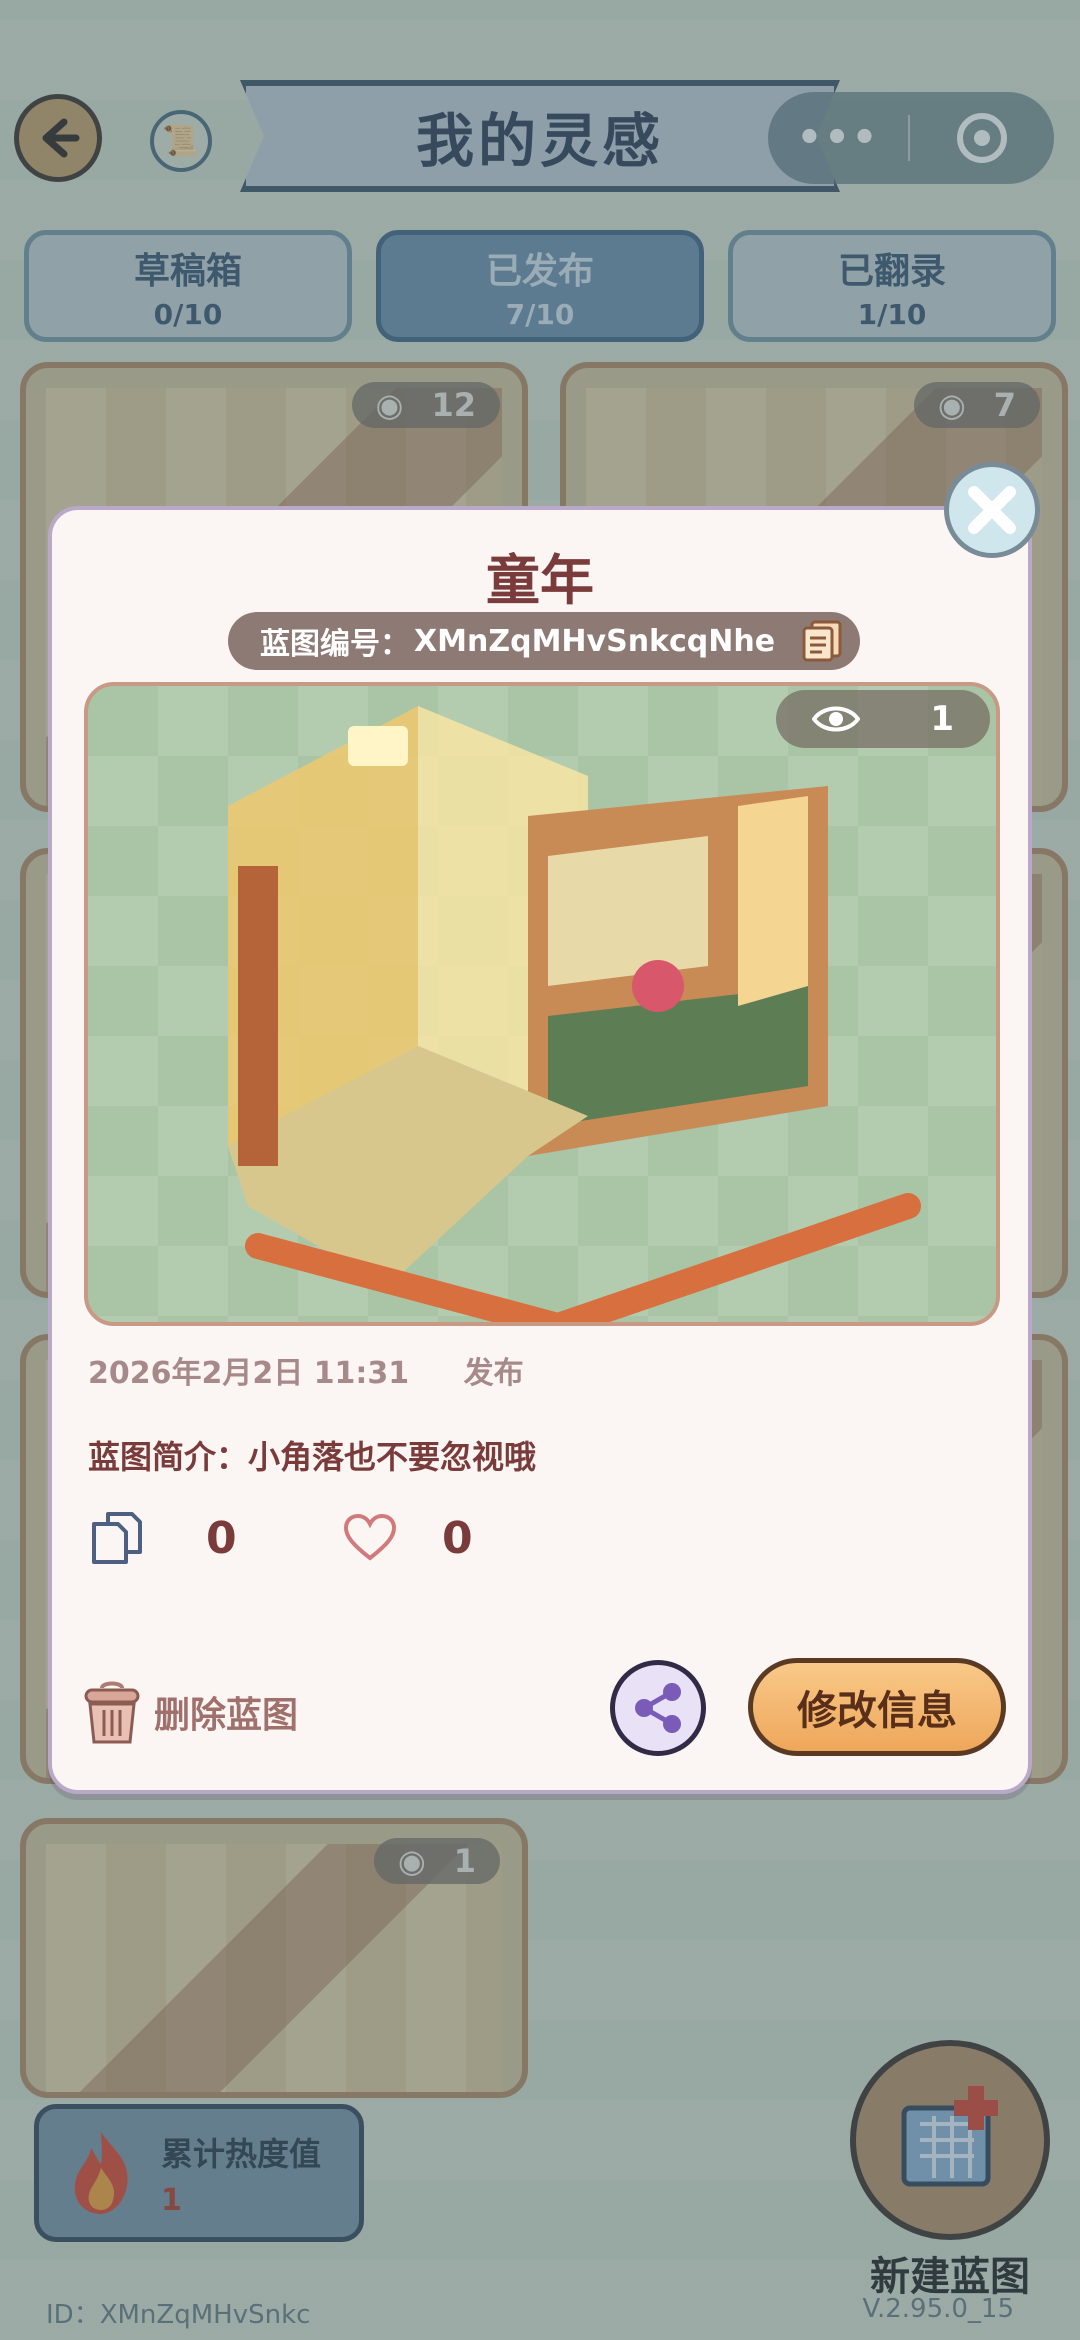 The image size is (1080, 2340). What do you see at coordinates (540, 580) in the screenshot?
I see `blueprint-title: 童年` at bounding box center [540, 580].